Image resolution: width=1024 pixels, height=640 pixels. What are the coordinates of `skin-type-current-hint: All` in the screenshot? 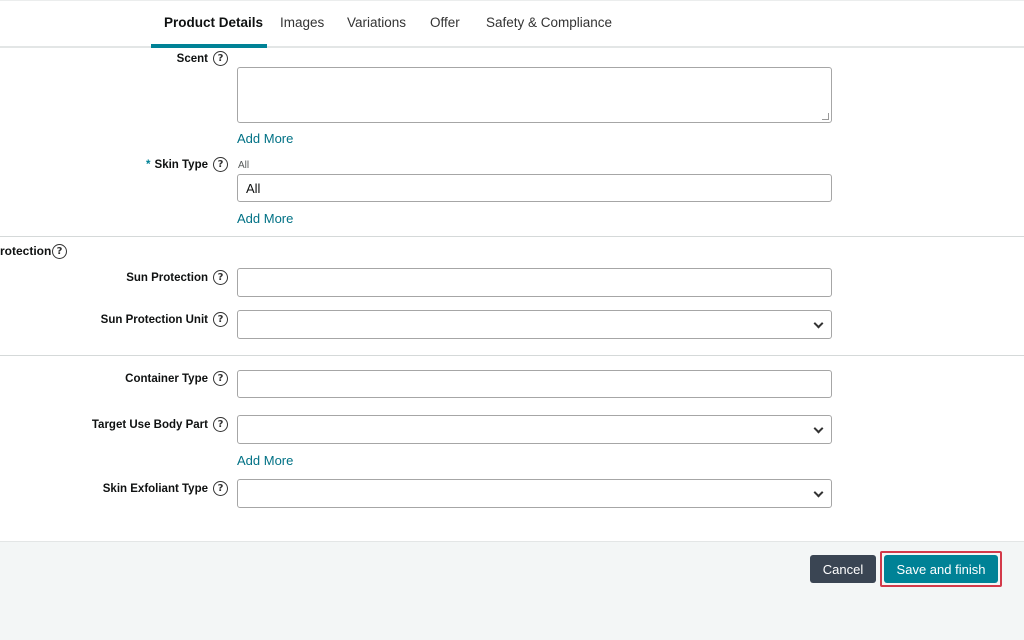 It's located at (244, 165).